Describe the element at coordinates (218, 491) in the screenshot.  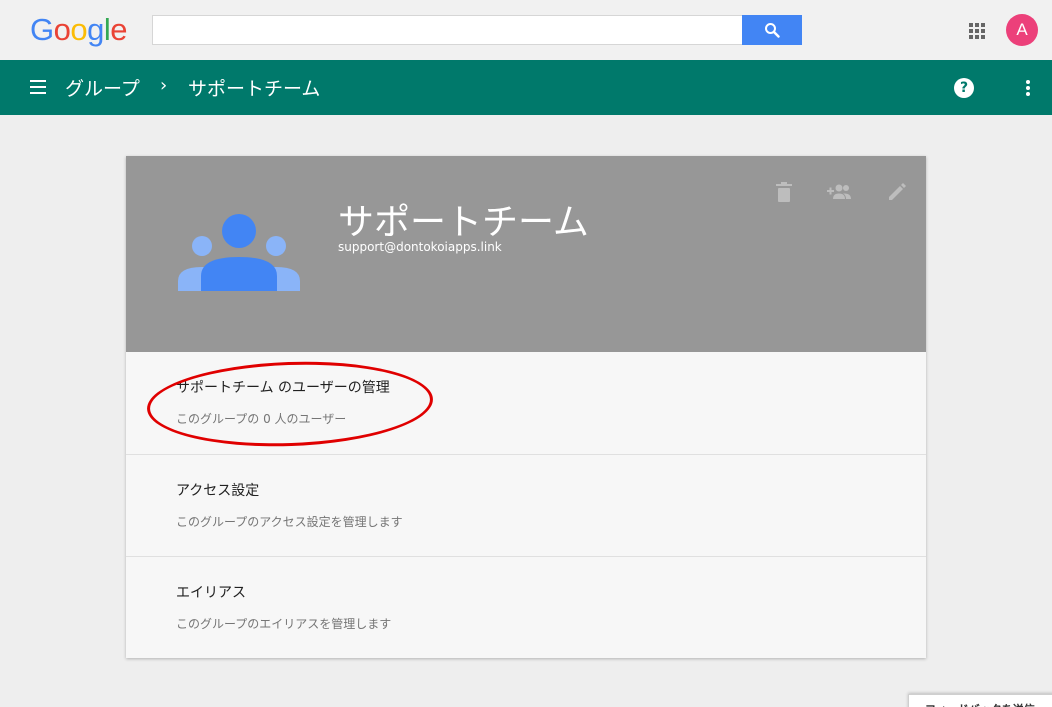
I see `list-item-title: アクセス設定` at that location.